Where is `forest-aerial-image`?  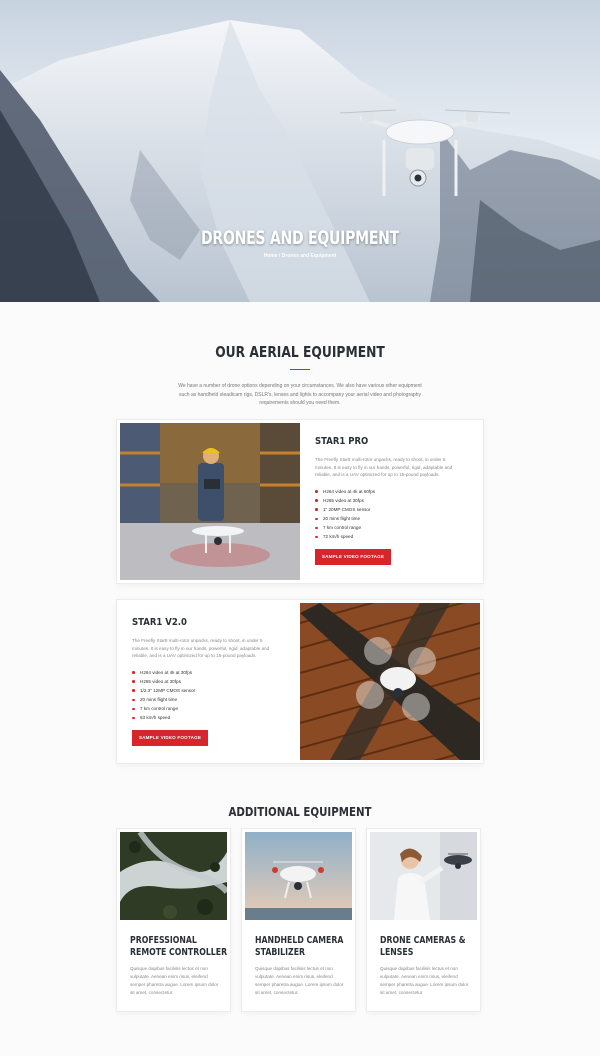
forest-aerial-image is located at coordinates (173, 876).